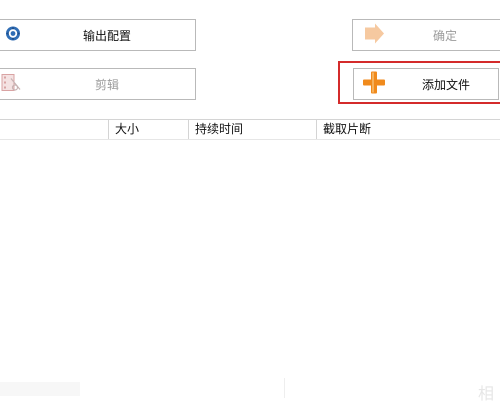 The image size is (500, 404). I want to click on add-file-label: 添加文件, so click(445, 84).